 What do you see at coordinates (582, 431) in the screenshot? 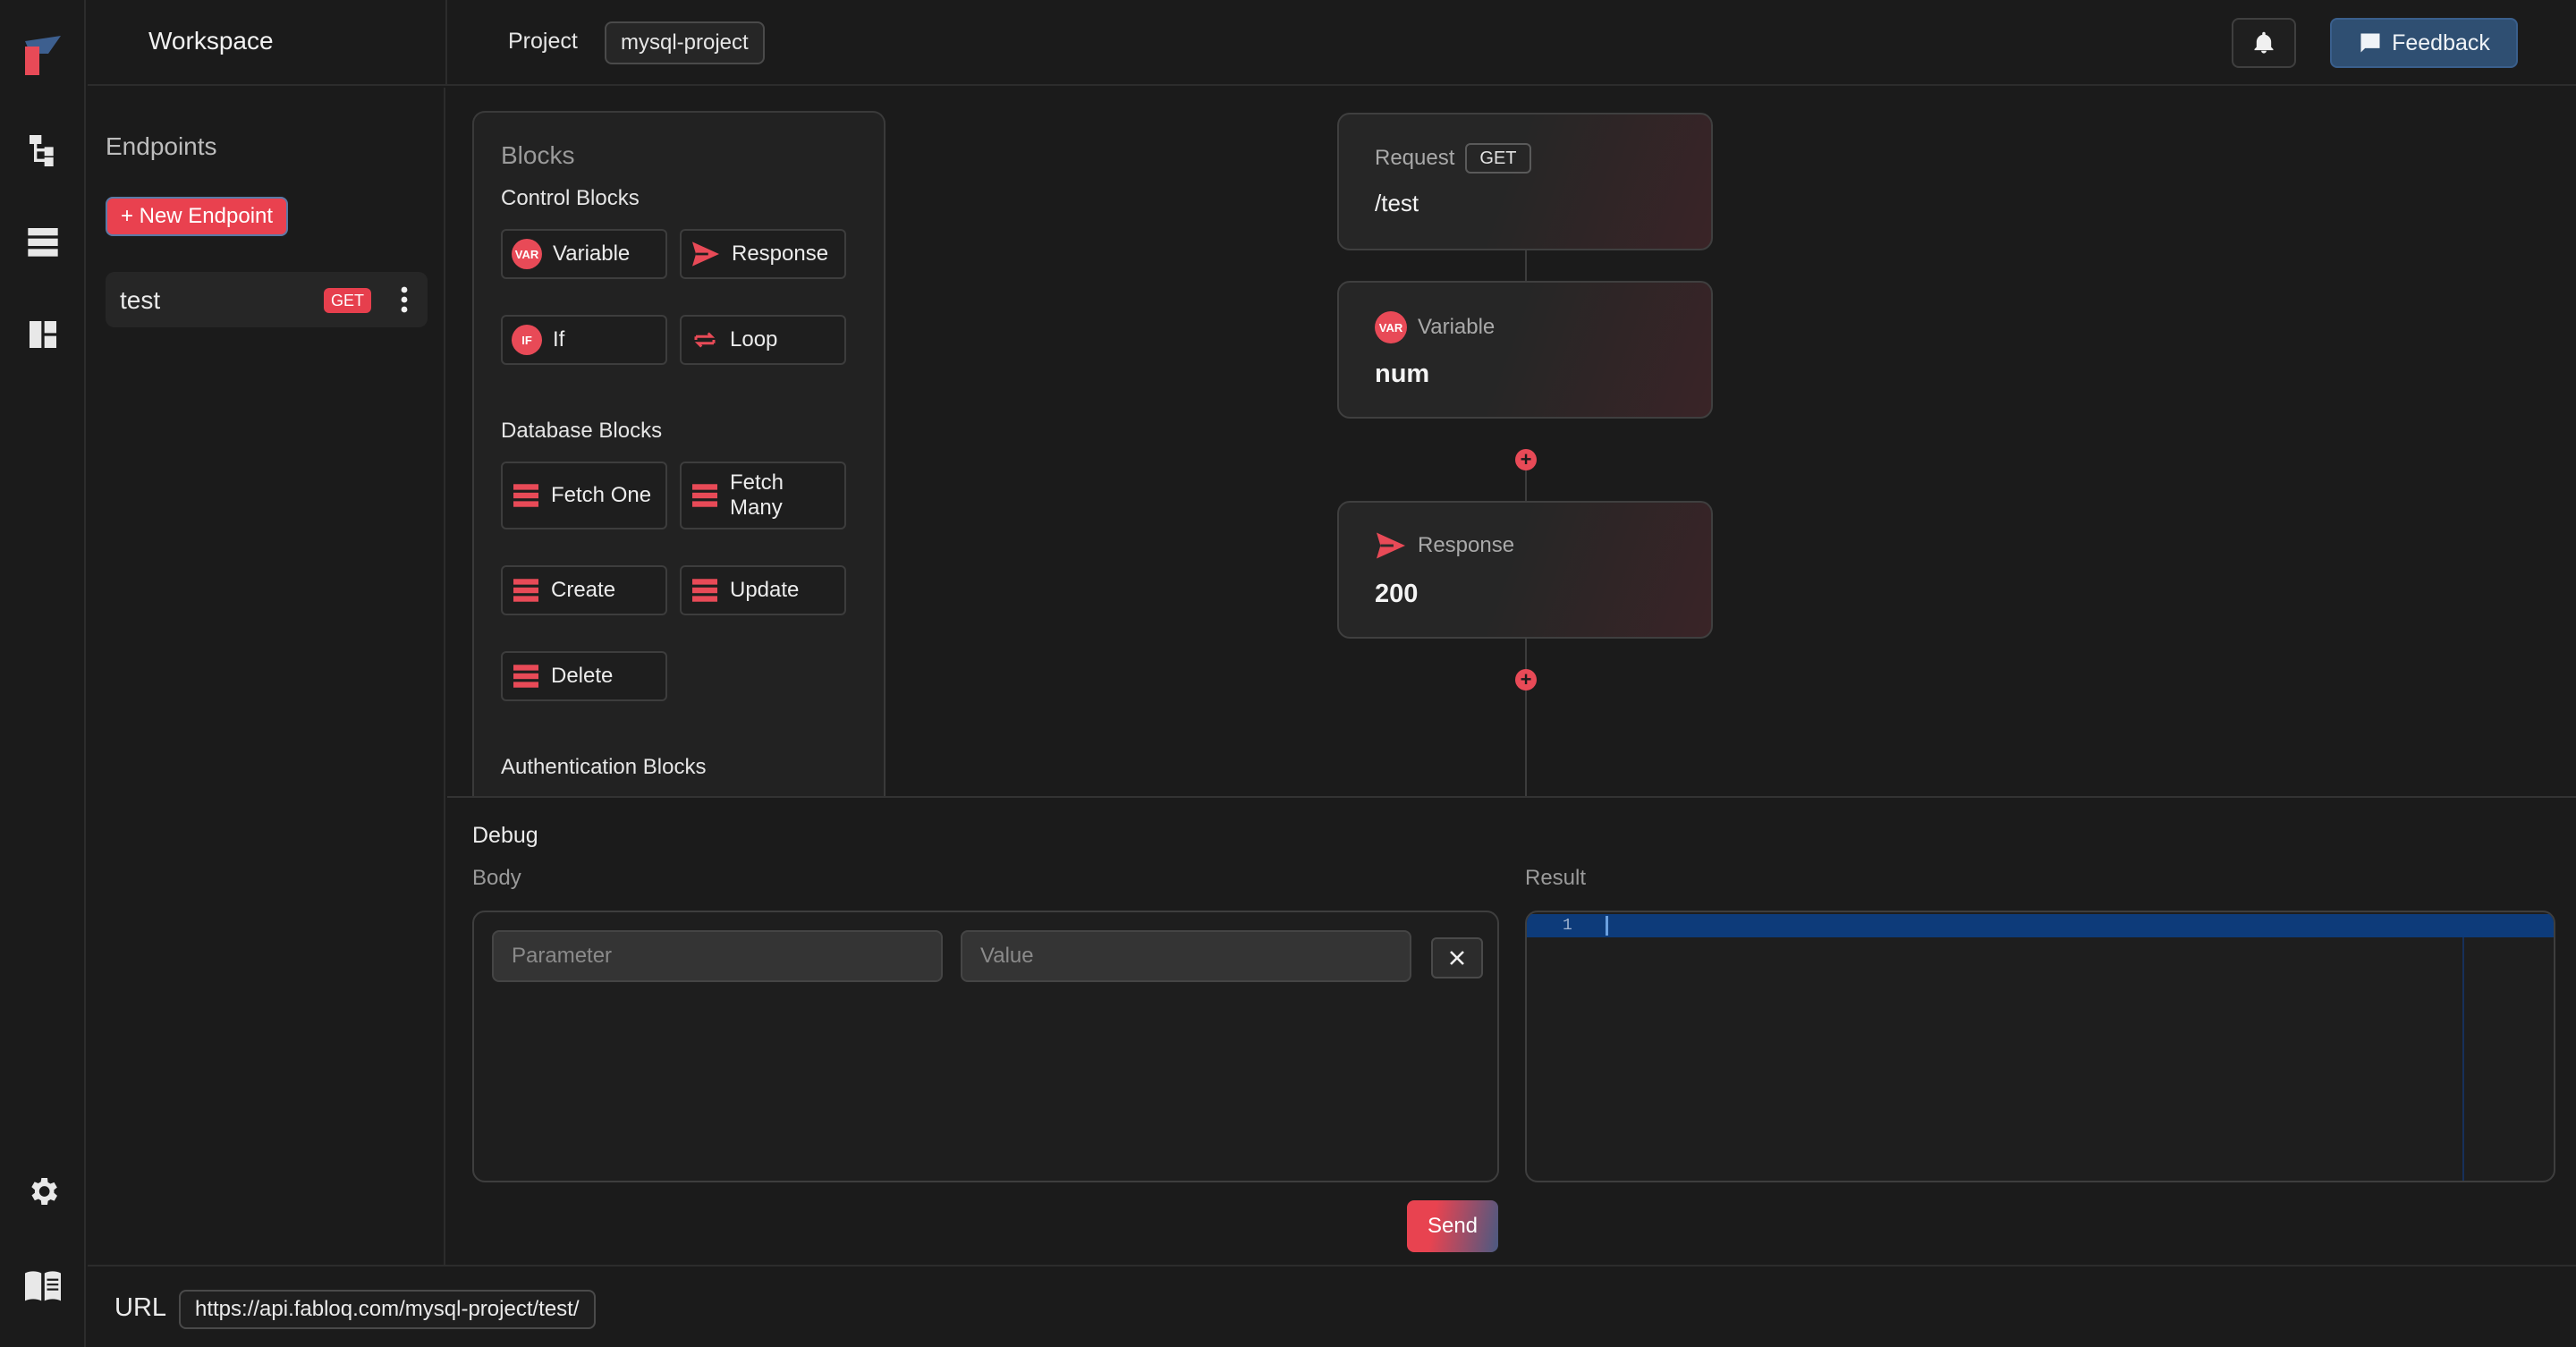
I see `database-blocks-title: Database Blocks` at bounding box center [582, 431].